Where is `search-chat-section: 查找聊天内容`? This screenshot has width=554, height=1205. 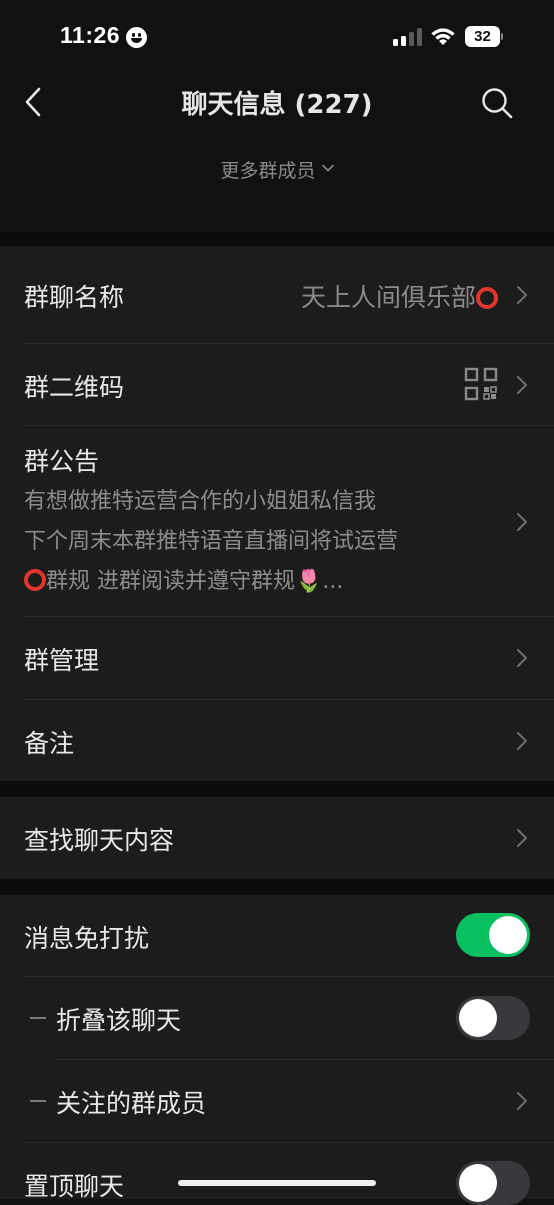 search-chat-section: 查找聊天内容 is located at coordinates (277, 838).